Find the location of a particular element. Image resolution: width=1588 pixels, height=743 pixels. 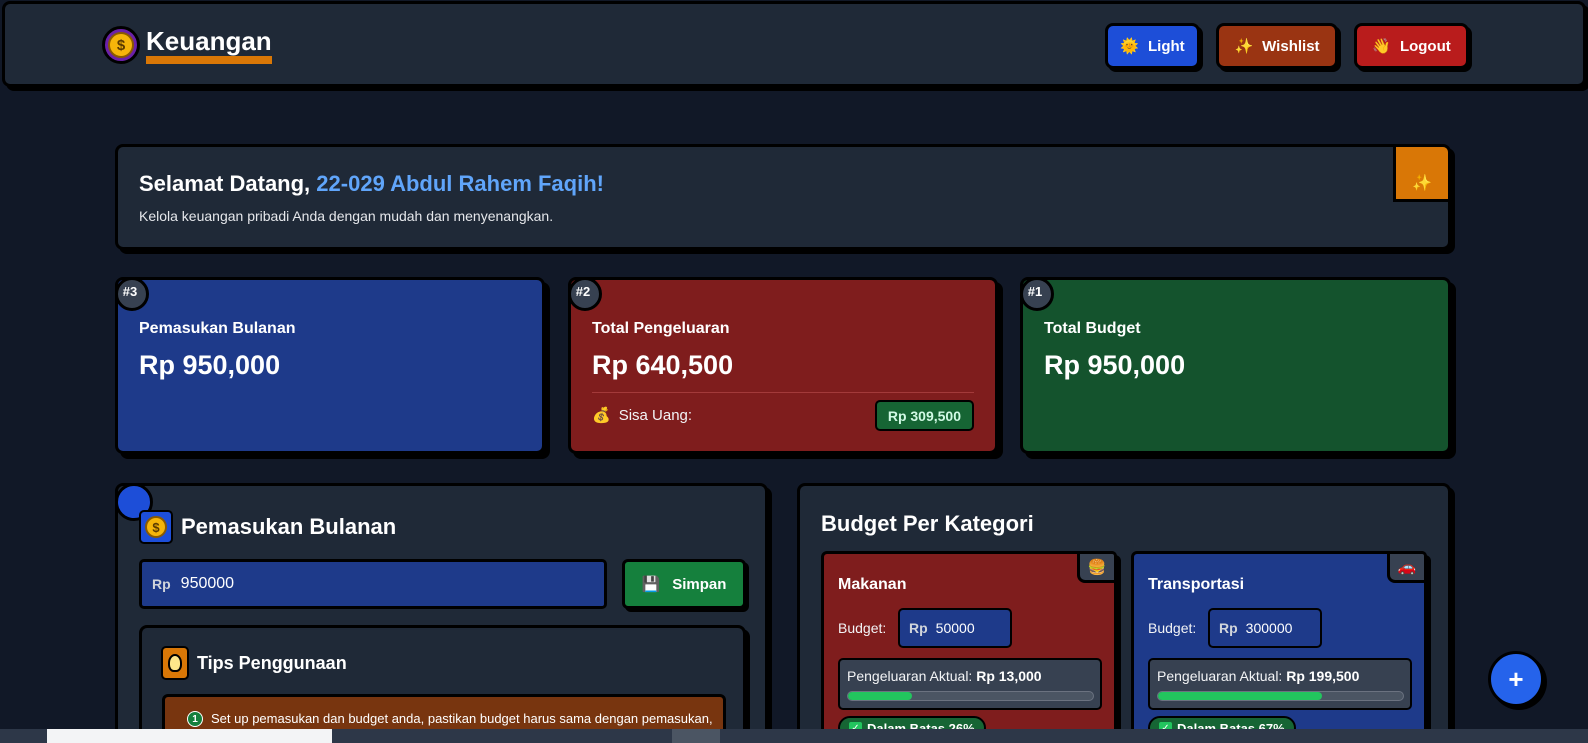

wishlist-button: ✨ Wishlist is located at coordinates (1277, 46).